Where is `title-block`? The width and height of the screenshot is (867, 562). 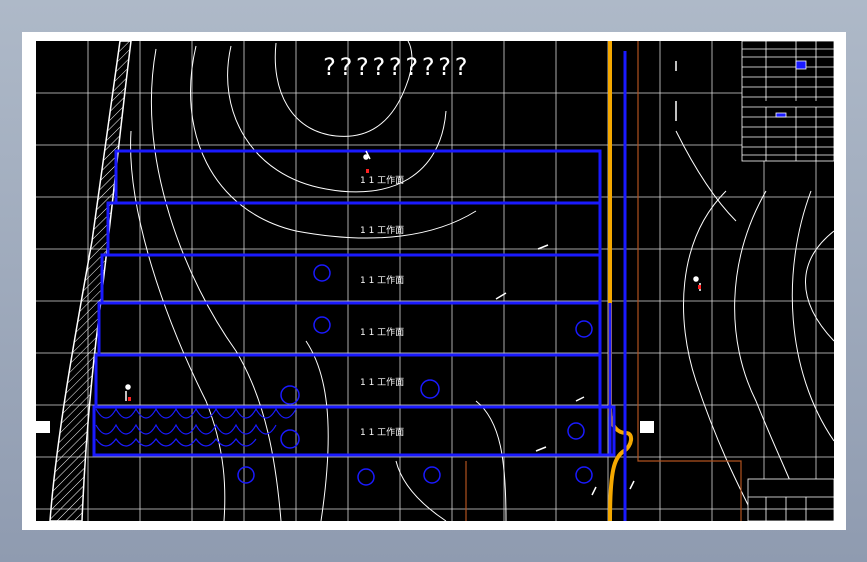
title-block is located at coordinates (790, 499).